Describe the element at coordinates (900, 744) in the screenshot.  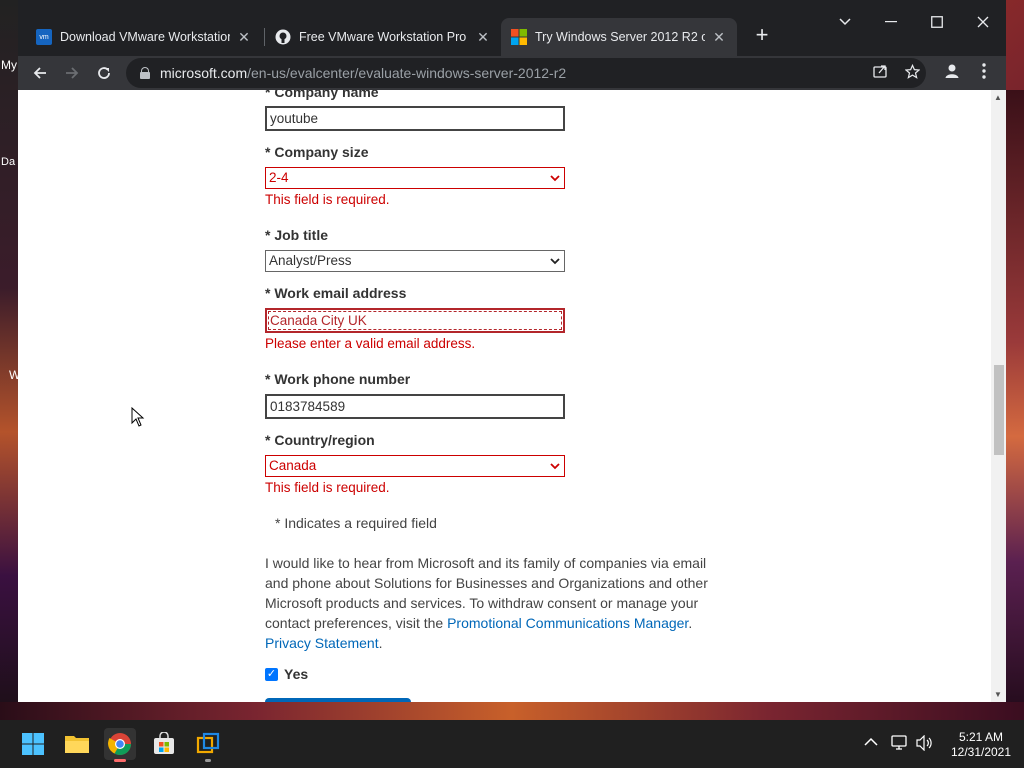
I see `network-icon` at that location.